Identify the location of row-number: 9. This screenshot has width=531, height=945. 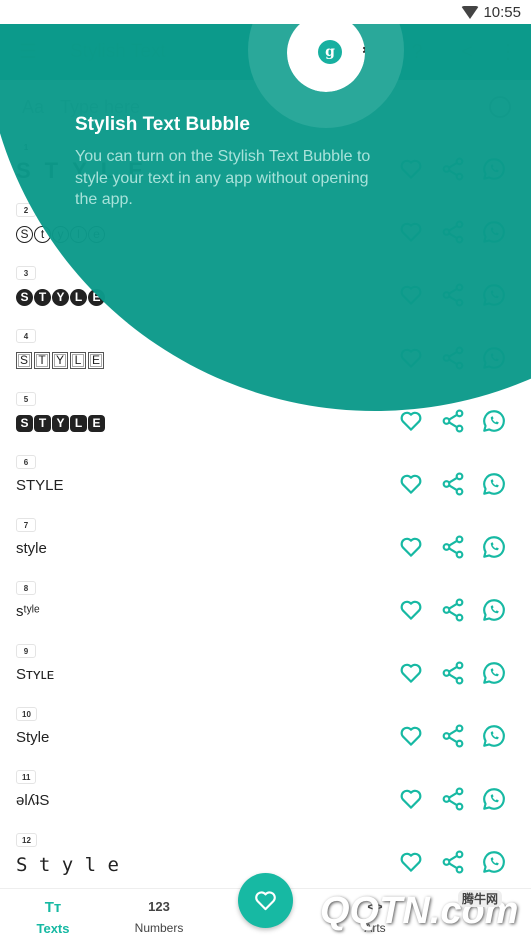
(26, 651).